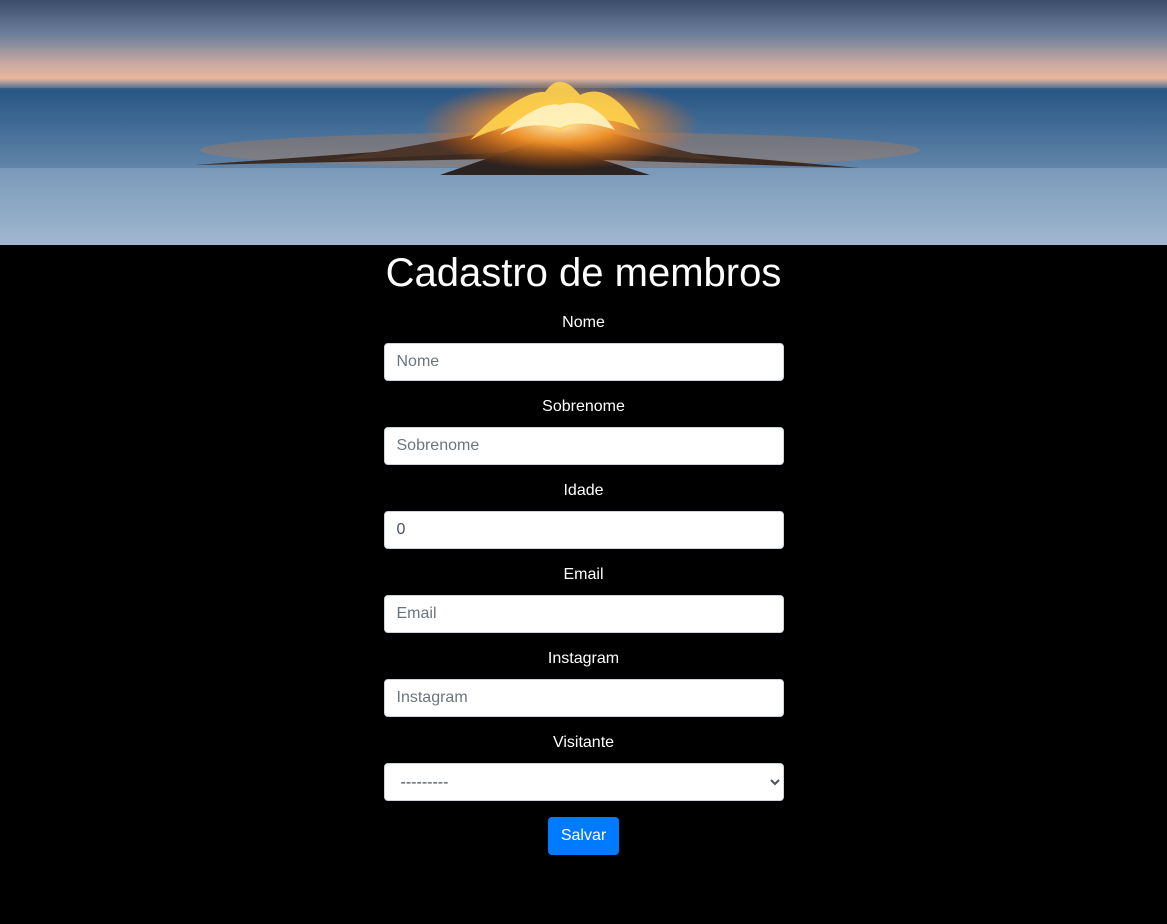 This screenshot has width=1167, height=924. What do you see at coordinates (583, 614) in the screenshot?
I see `email-input` at bounding box center [583, 614].